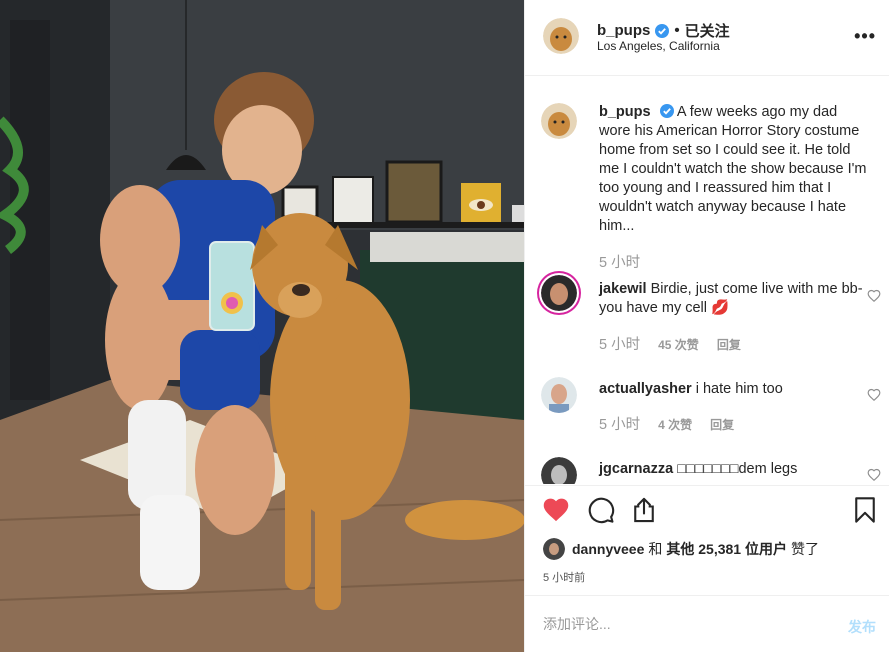  What do you see at coordinates (707, 30) in the screenshot?
I see `follow-status: 已关注` at bounding box center [707, 30].